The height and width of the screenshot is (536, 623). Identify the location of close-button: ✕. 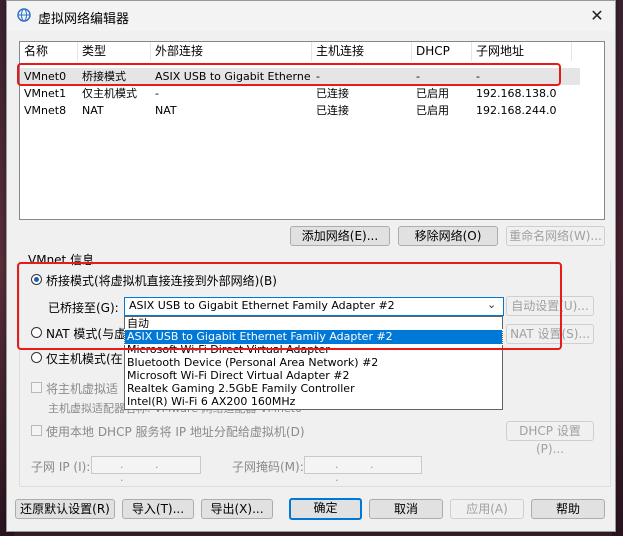
(597, 16).